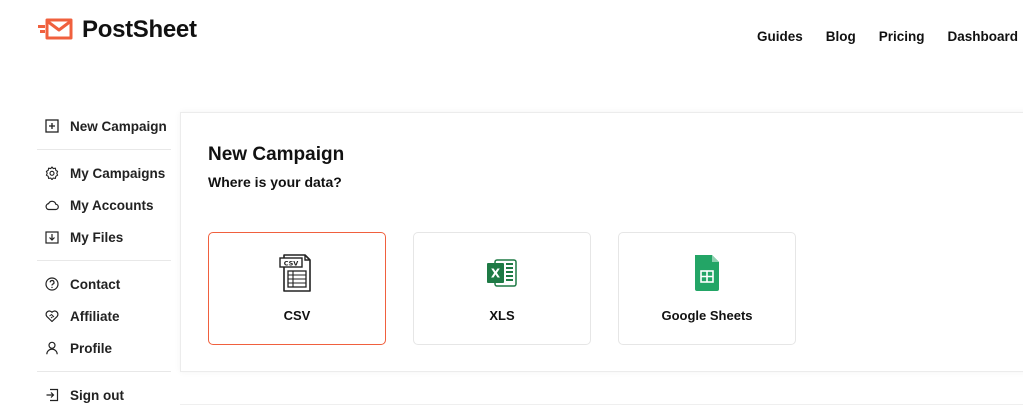 The height and width of the screenshot is (408, 1023). What do you see at coordinates (55, 29) in the screenshot?
I see `postsheet-logo-icon` at bounding box center [55, 29].